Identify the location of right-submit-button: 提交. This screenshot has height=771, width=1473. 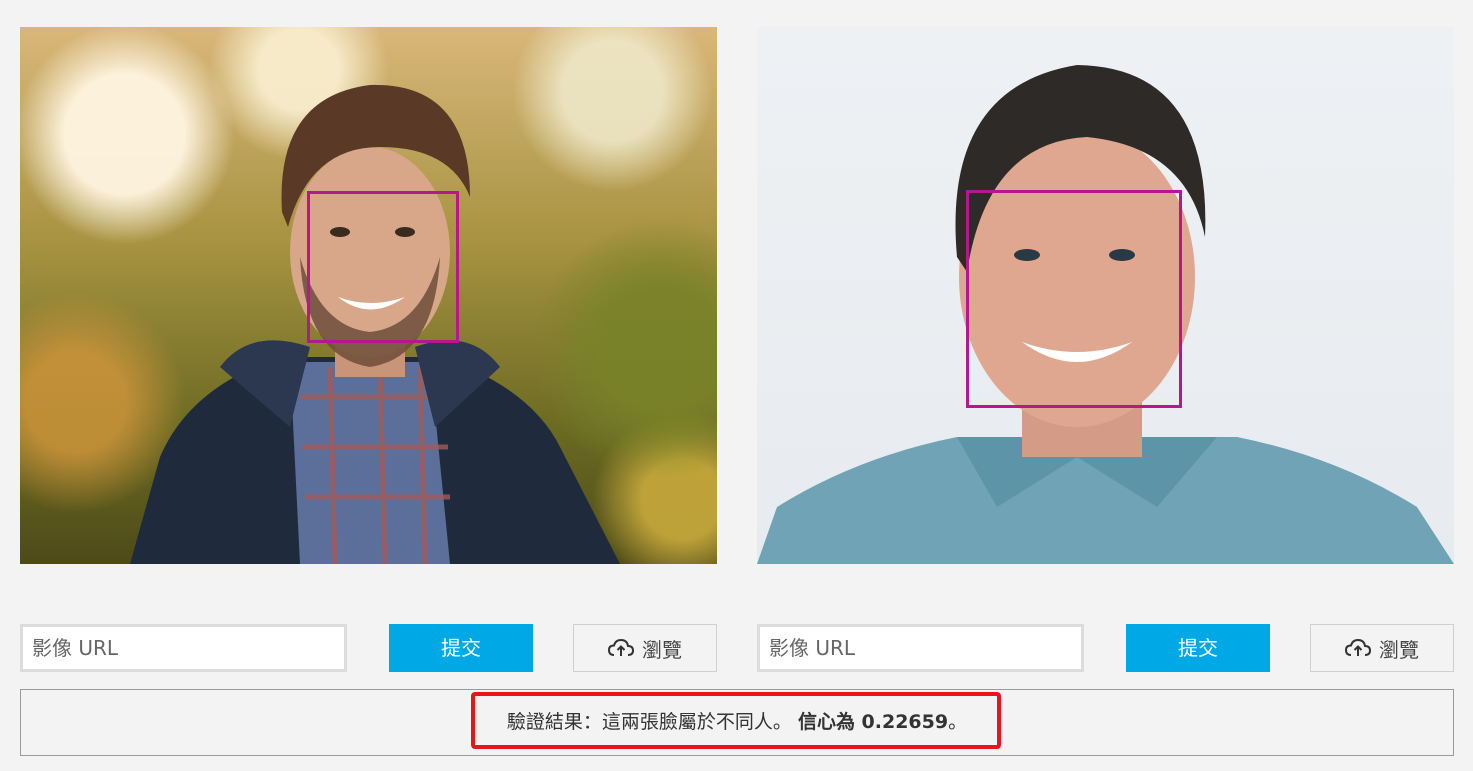
(1198, 648).